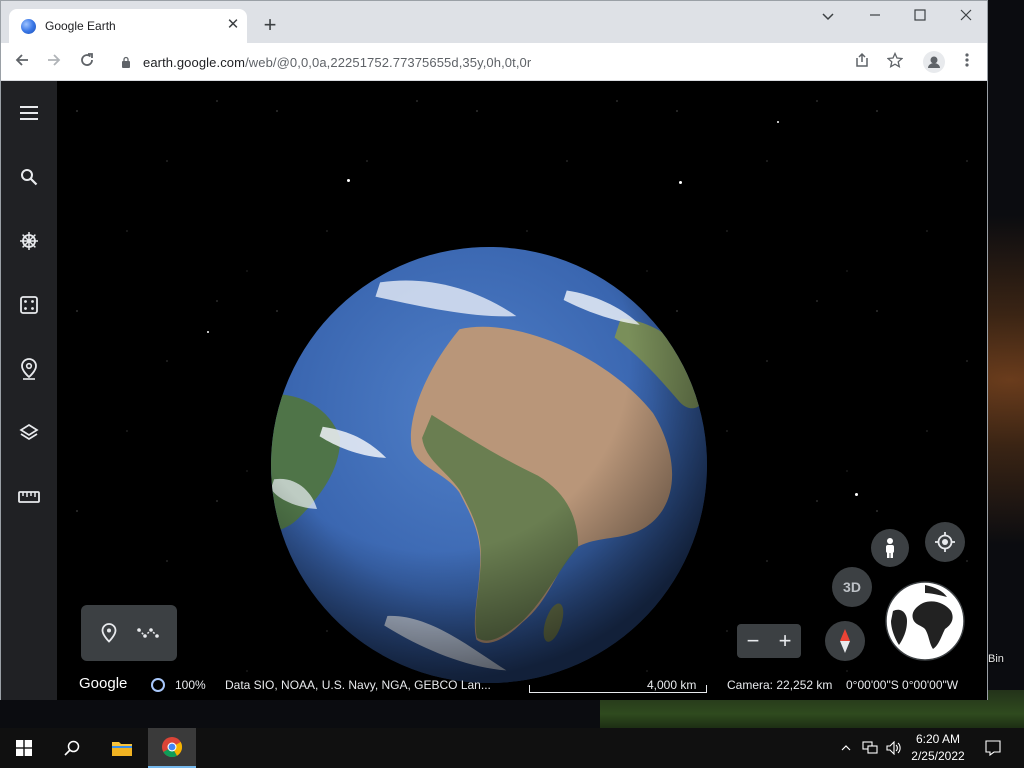 The width and height of the screenshot is (1024, 768). What do you see at coordinates (29, 113) in the screenshot?
I see `menu-icon` at bounding box center [29, 113].